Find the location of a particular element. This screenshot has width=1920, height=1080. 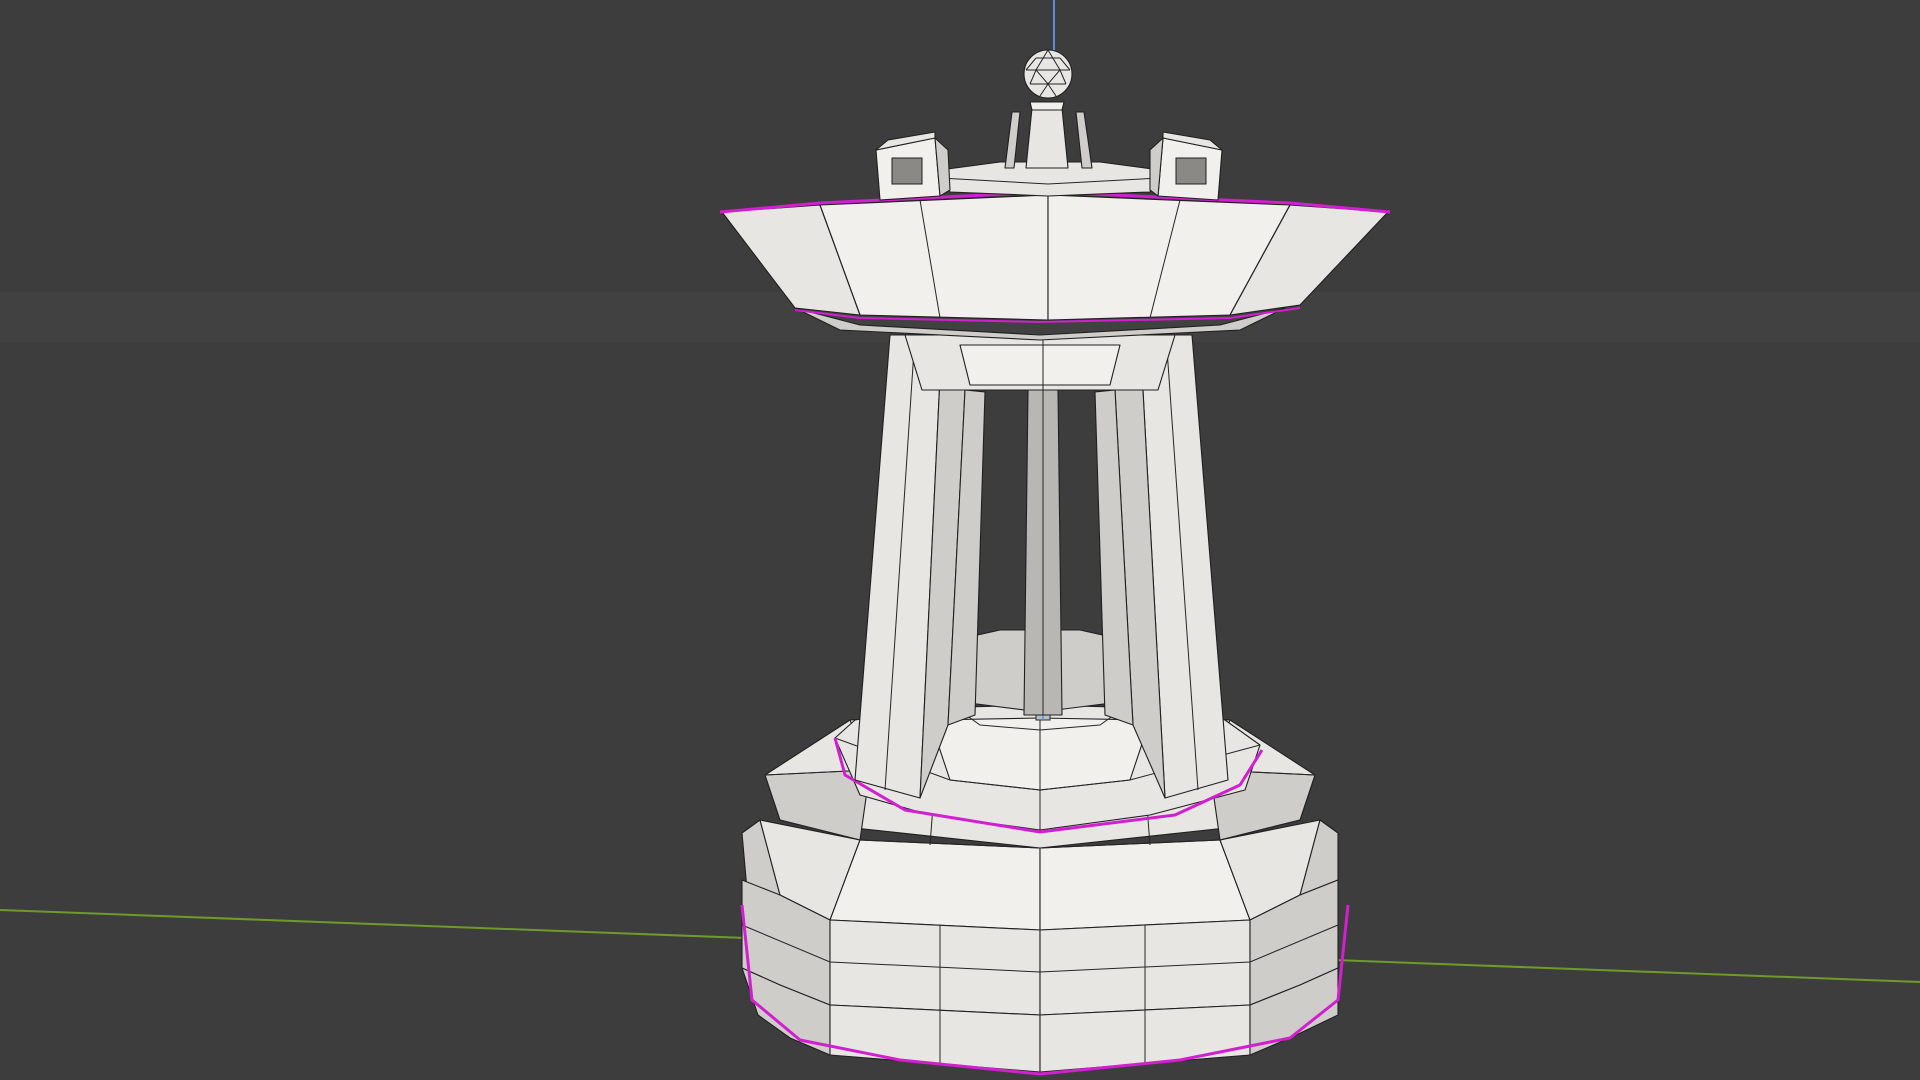

base-bottom-skirt is located at coordinates (935, 1038).